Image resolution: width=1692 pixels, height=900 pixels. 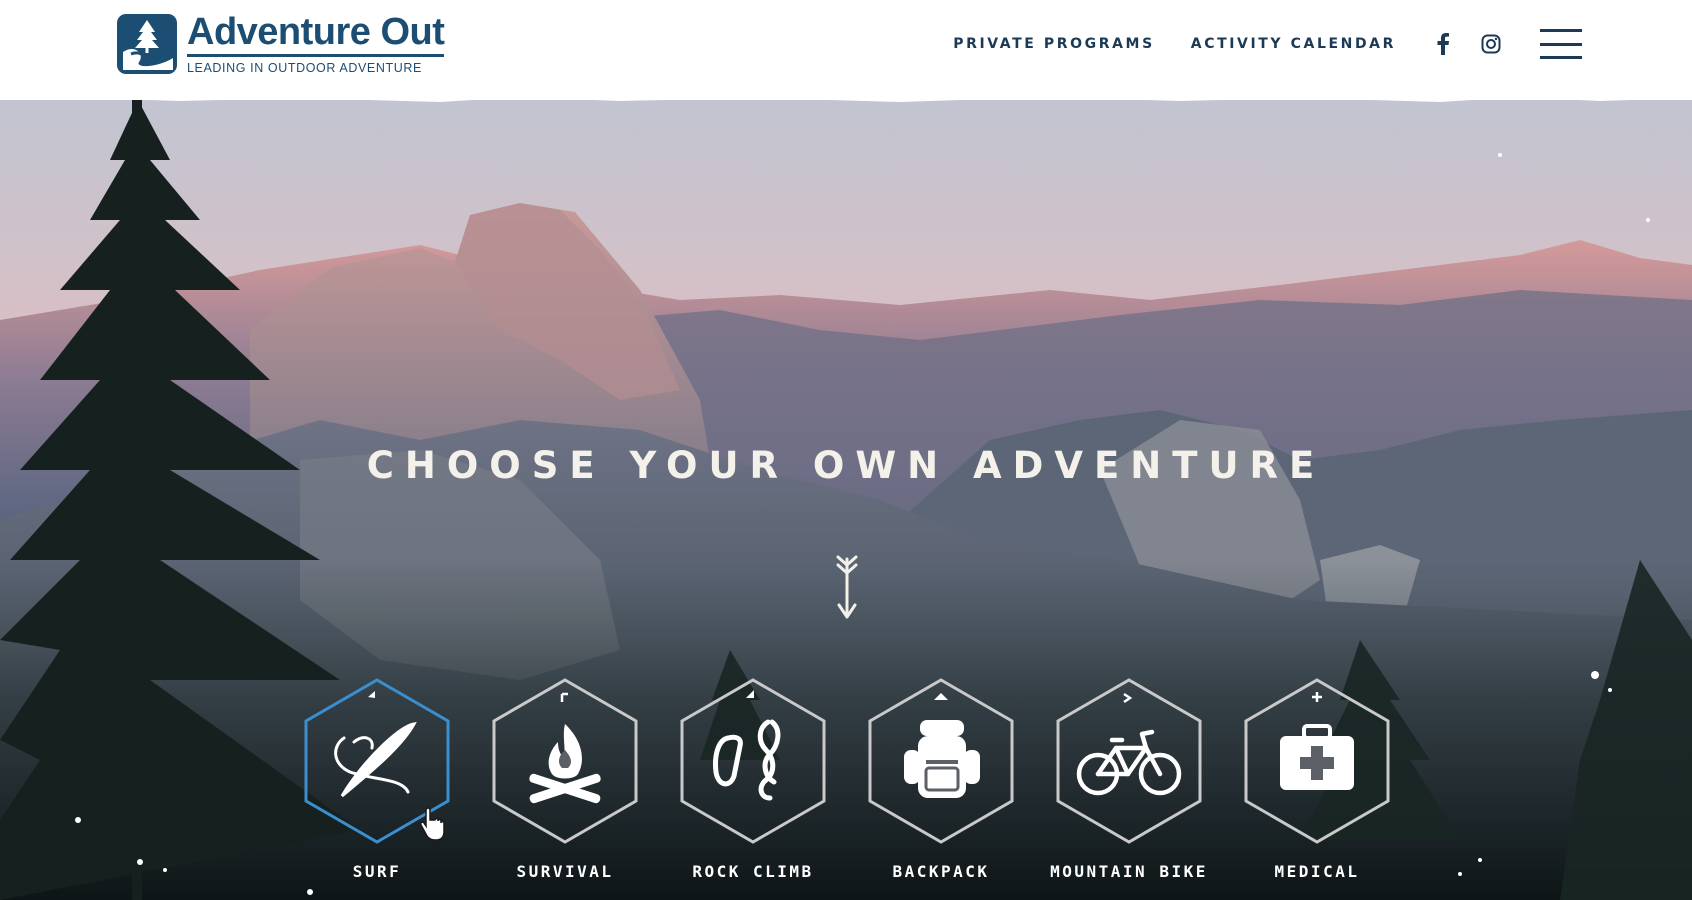 I want to click on activity-label: ROCK CLIMB, so click(x=753, y=871).